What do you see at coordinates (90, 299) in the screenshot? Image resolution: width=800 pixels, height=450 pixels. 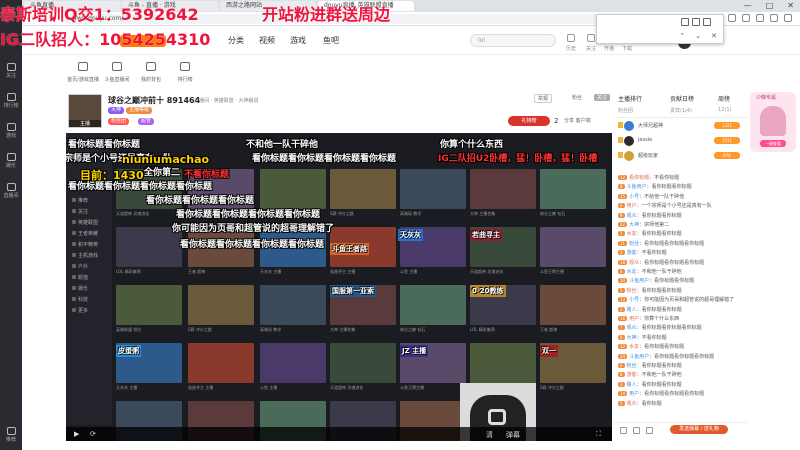 I see `video-sidebar-item: 科技` at bounding box center [90, 299].